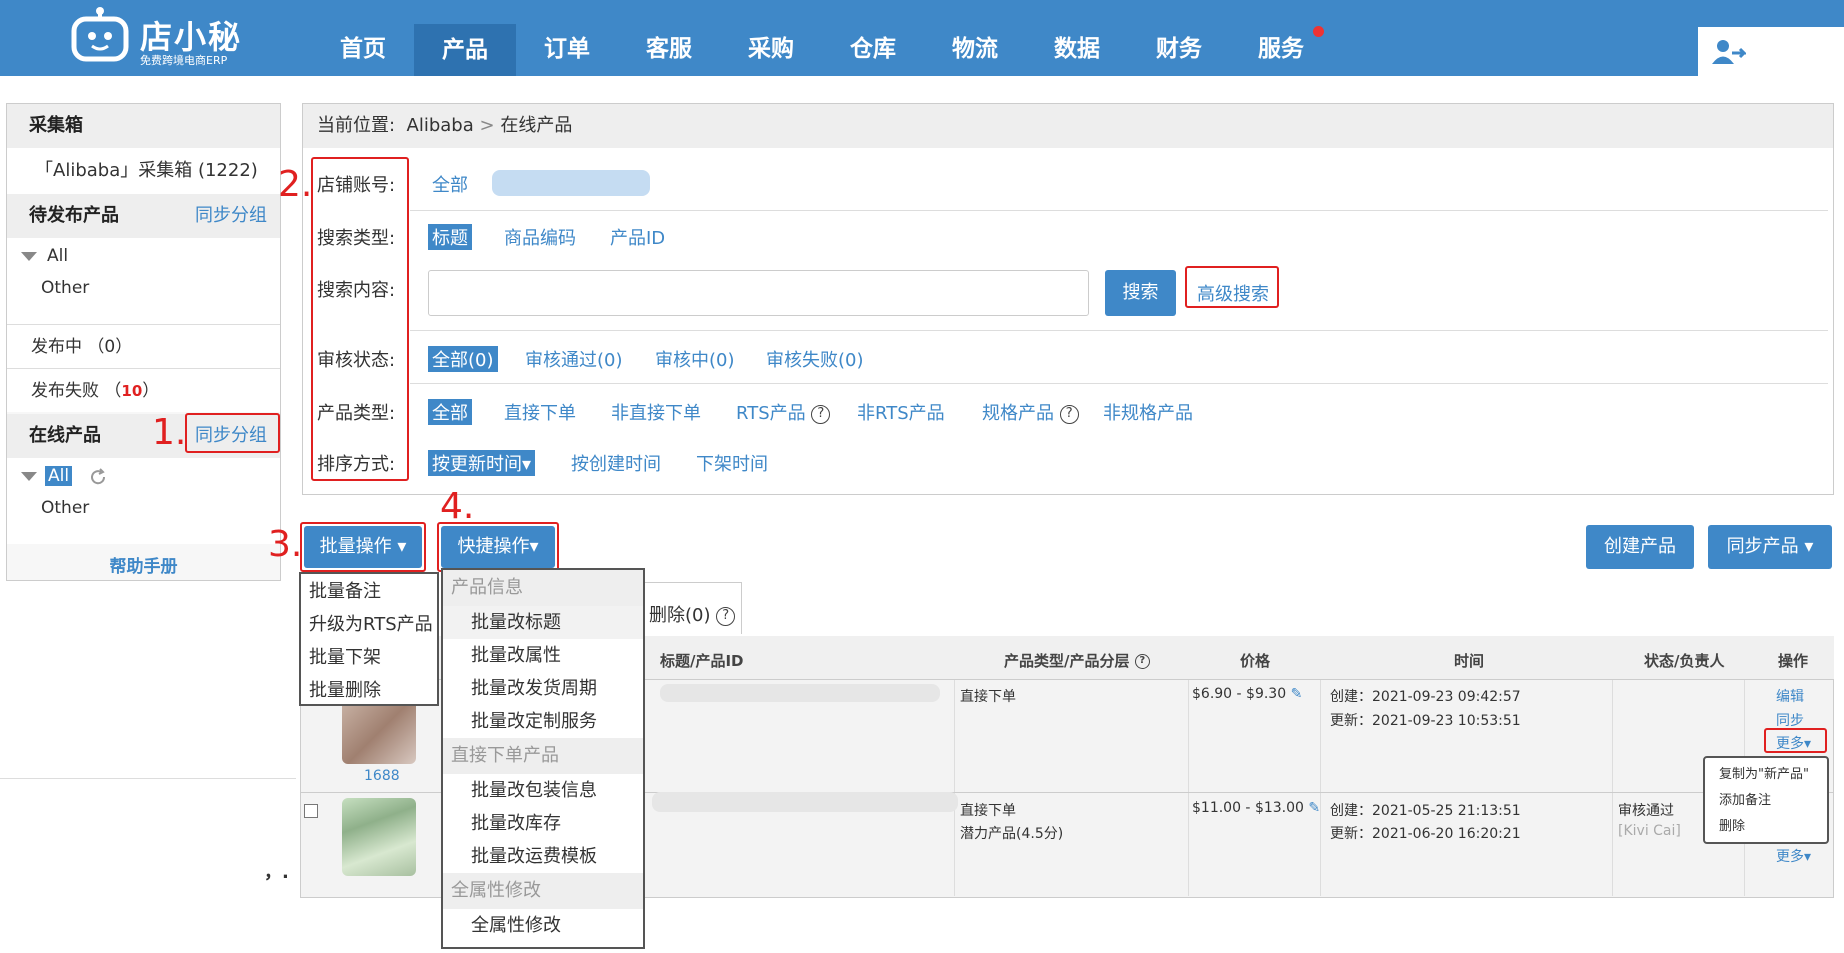 This screenshot has width=1844, height=953. What do you see at coordinates (571, 183) in the screenshot?
I see `shop-account-blurred` at bounding box center [571, 183].